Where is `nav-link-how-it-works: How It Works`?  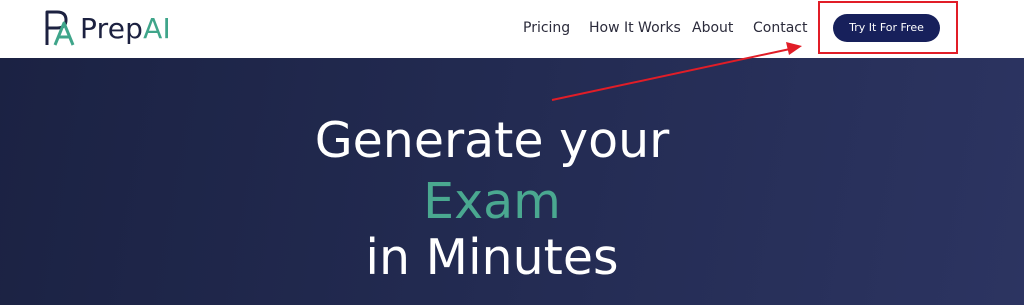 nav-link-how-it-works: How It Works is located at coordinates (635, 28).